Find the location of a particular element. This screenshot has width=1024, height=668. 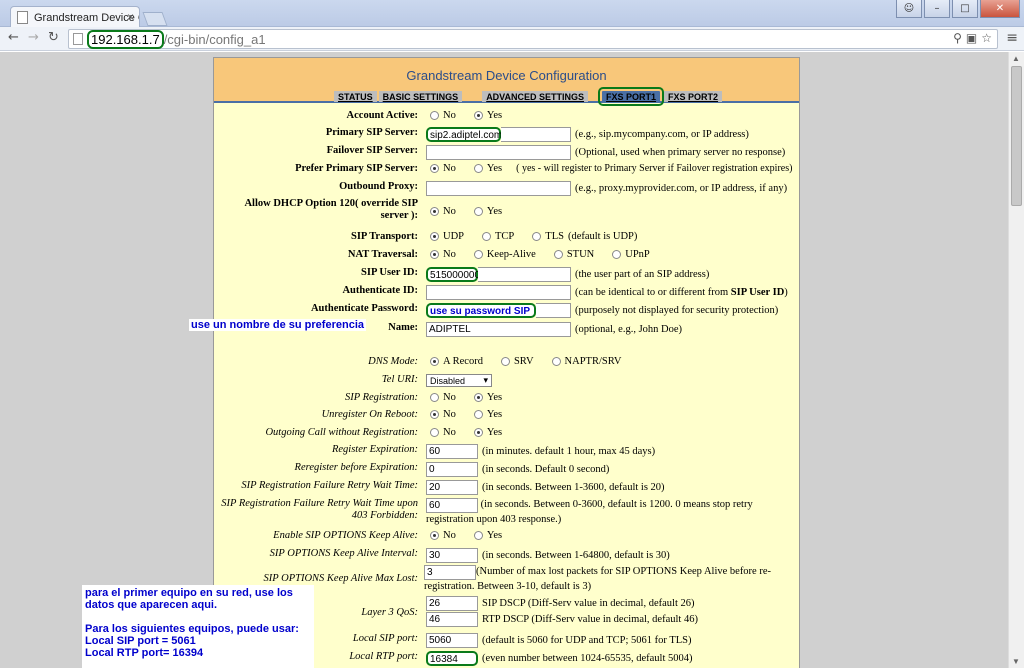

radio-upnp is located at coordinates (617, 254).